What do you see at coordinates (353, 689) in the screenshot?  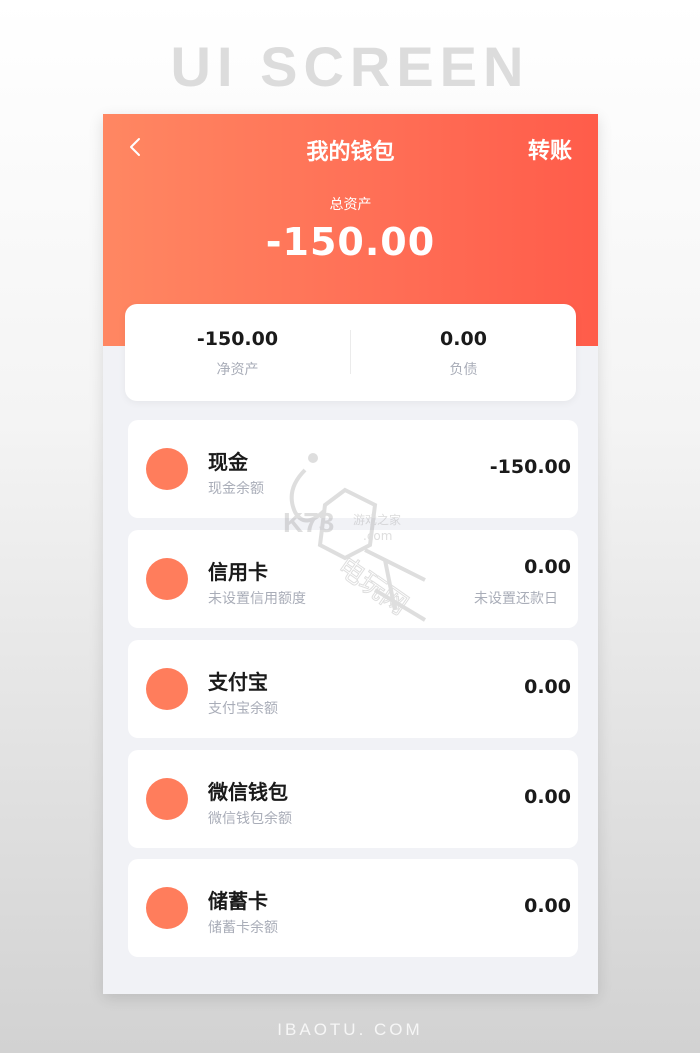 I see `account-item-alipay: 支付宝 支付宝余额 0.00` at bounding box center [353, 689].